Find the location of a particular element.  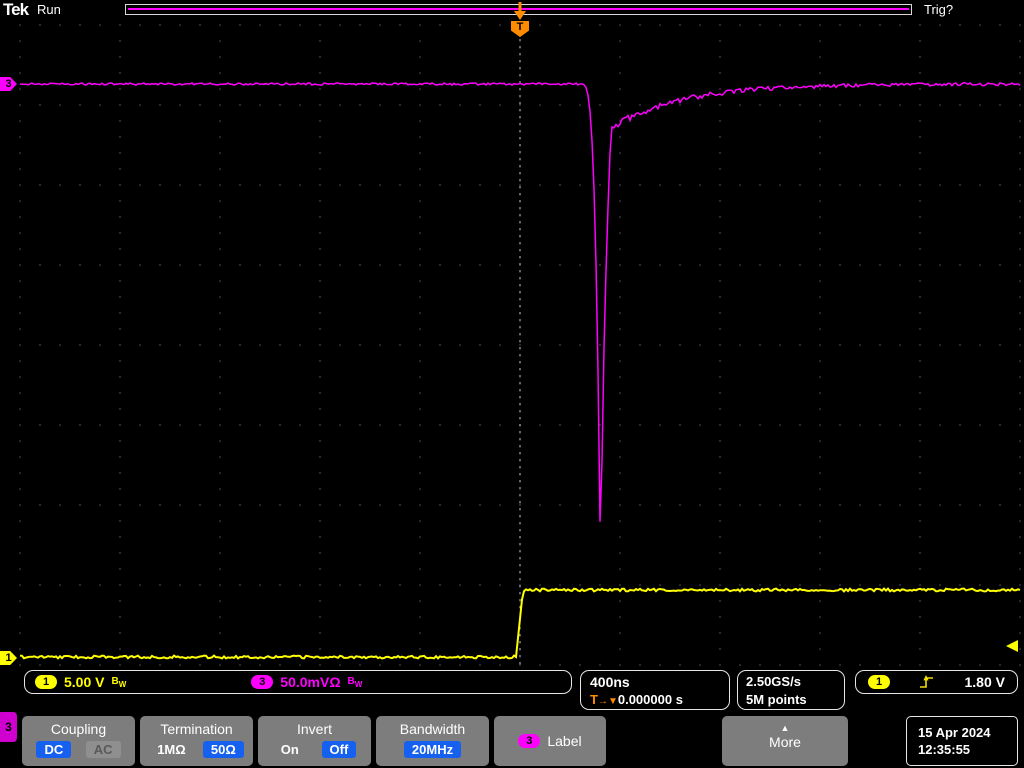

horizontal-readout: 400ns T→▼0.000000 s is located at coordinates (655, 690).